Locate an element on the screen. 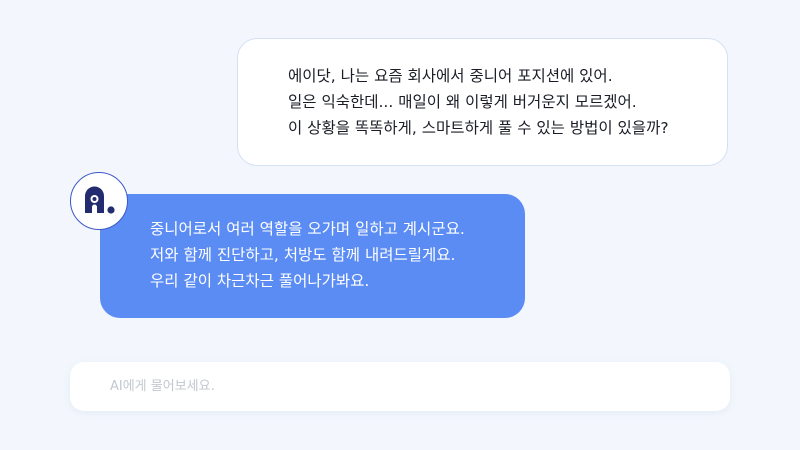  assistant-message-line: 저와 함께 진단하고, 처방도 함께 내려드릴게요. is located at coordinates (303, 255).